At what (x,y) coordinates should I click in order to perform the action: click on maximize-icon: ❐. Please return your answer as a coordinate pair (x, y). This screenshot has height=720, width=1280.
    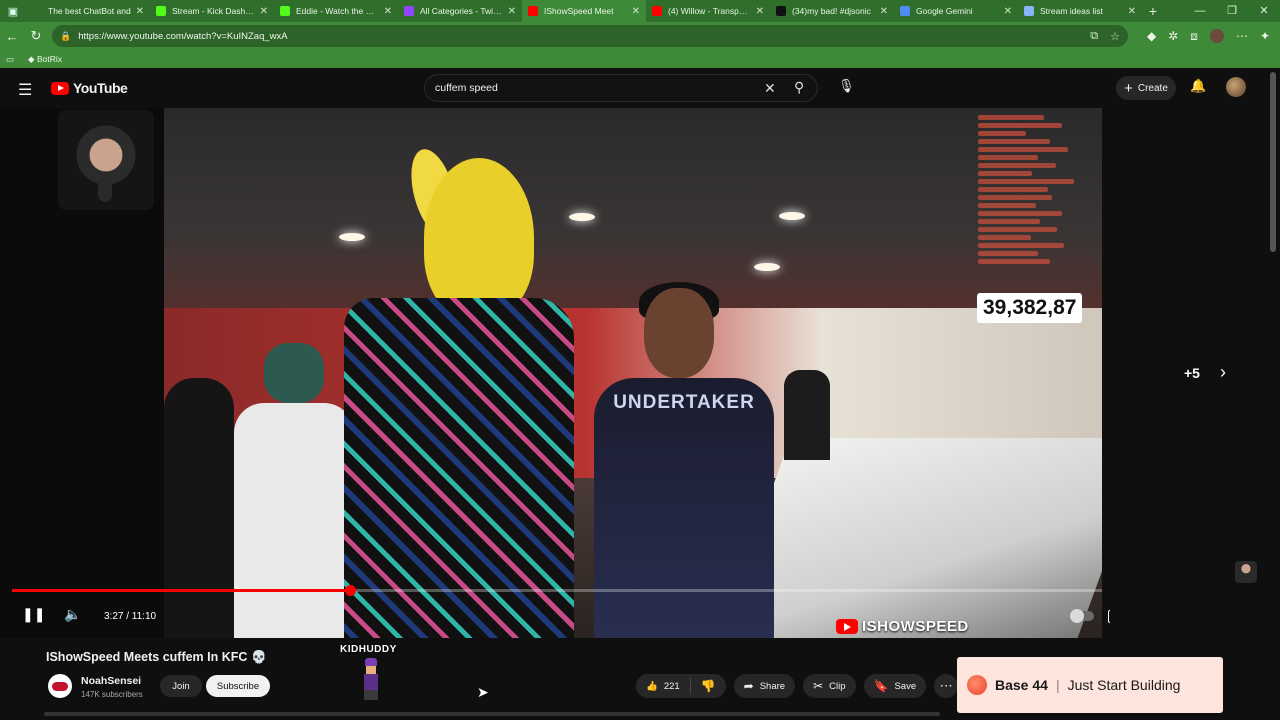
    Looking at the image, I should click on (1232, 11).